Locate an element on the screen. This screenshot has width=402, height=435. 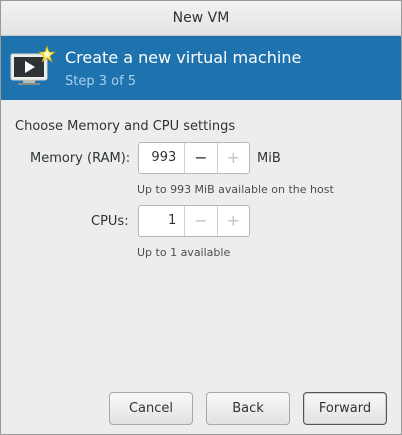
title-bar: New VM is located at coordinates (201, 18).